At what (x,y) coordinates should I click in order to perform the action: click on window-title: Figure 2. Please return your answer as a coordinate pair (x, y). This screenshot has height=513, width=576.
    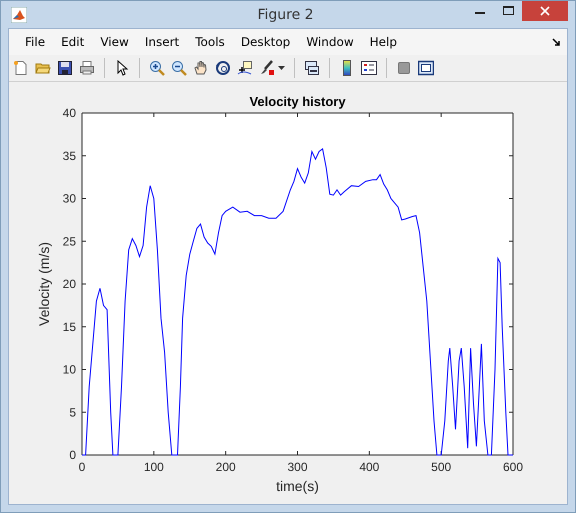
    Looking at the image, I should click on (285, 14).